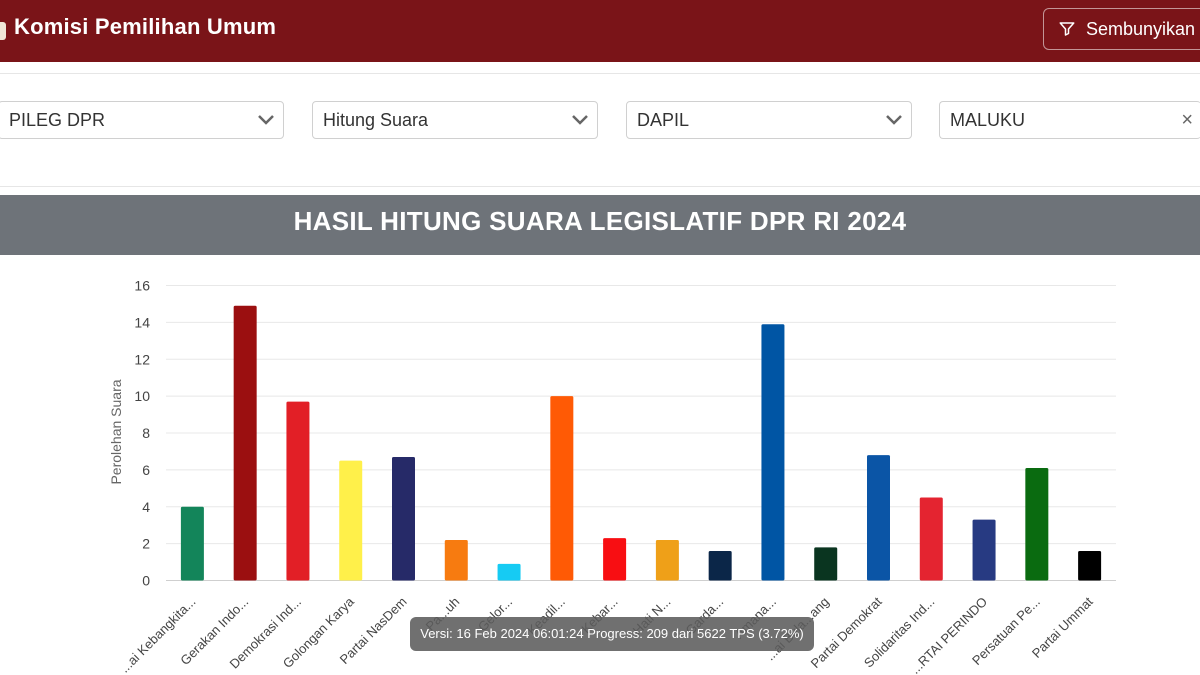 The height and width of the screenshot is (675, 1200). Describe the element at coordinates (142, 359) in the screenshot. I see `y-tick-label: 12` at that location.